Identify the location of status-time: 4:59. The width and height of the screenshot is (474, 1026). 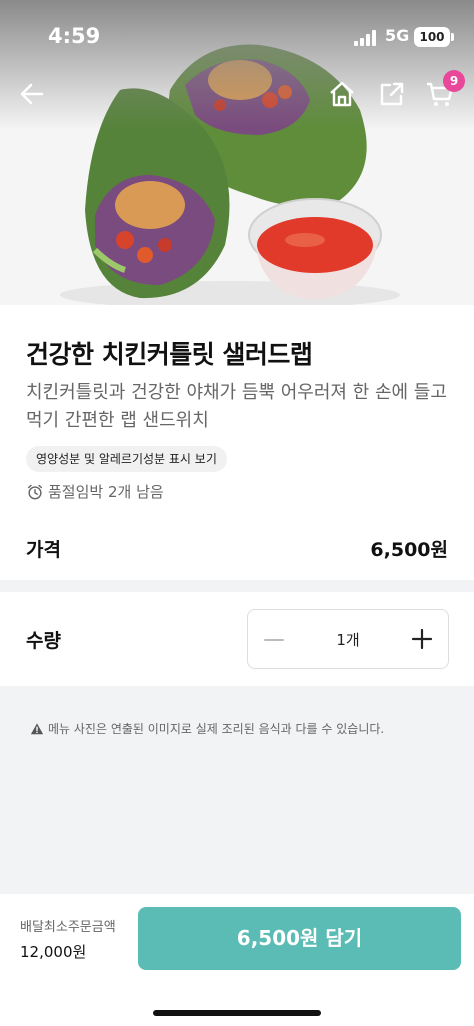
(74, 36).